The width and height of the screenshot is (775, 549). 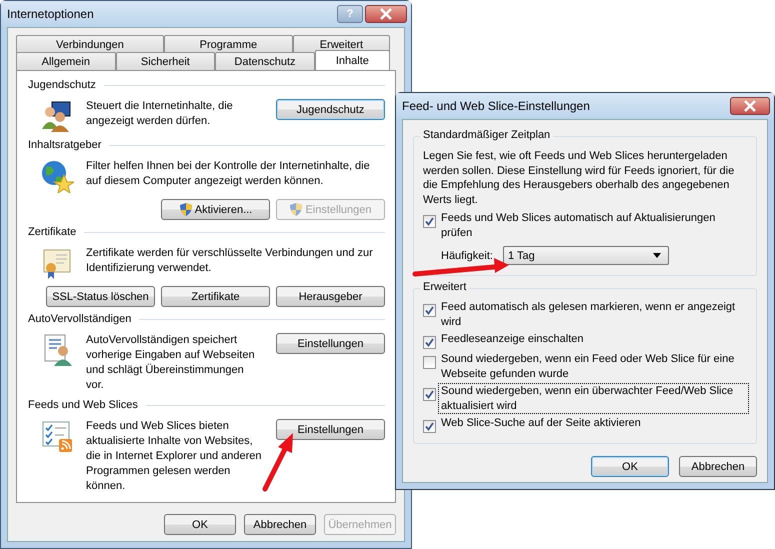 What do you see at coordinates (585, 314) in the screenshot?
I see `checkbox: Feed automatisch als gelesen markieren, wenn er angezeigt wird` at bounding box center [585, 314].